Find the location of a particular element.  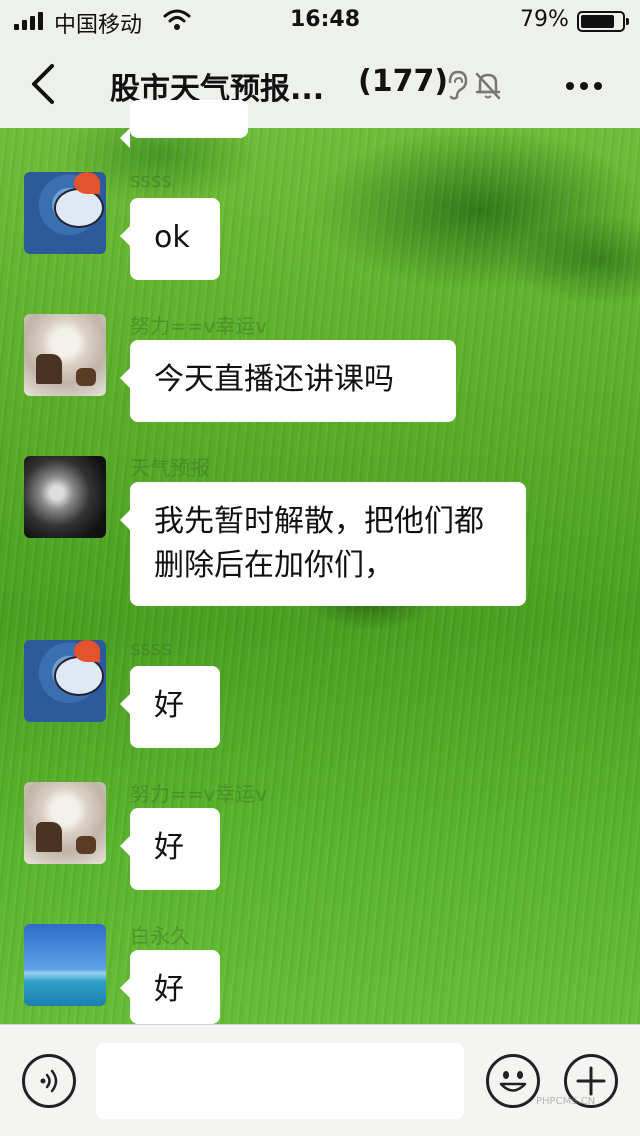

back-icon is located at coordinates (44, 84).